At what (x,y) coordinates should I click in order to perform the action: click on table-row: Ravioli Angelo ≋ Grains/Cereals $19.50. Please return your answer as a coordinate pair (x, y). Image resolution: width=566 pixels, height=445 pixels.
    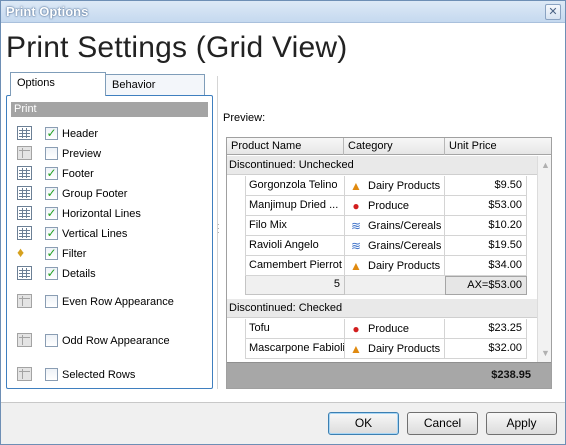
    Looking at the image, I should click on (386, 246).